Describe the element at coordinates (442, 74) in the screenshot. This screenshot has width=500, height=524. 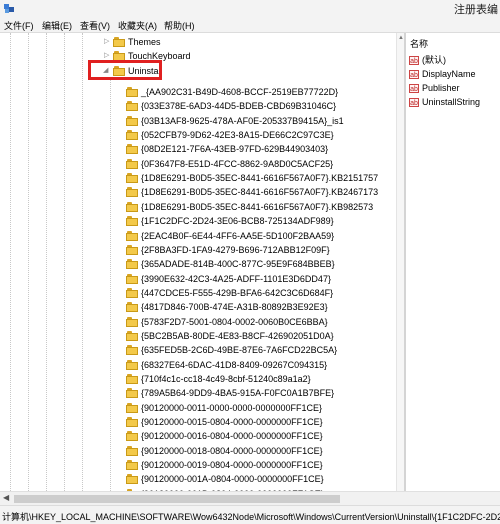
I see `value-row-displayname: ab DisplayName` at that location.